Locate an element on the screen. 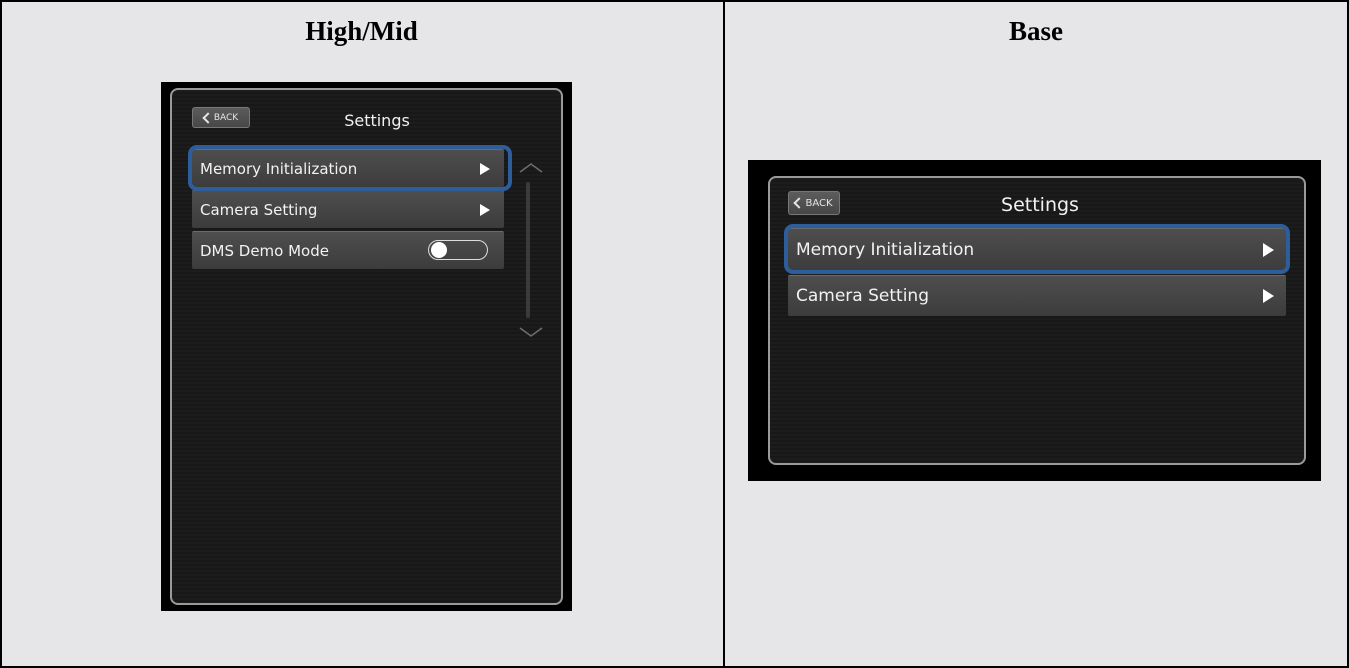 This screenshot has width=1349, height=668. column-title-high-mid: High/Mid is located at coordinates (361, 31).